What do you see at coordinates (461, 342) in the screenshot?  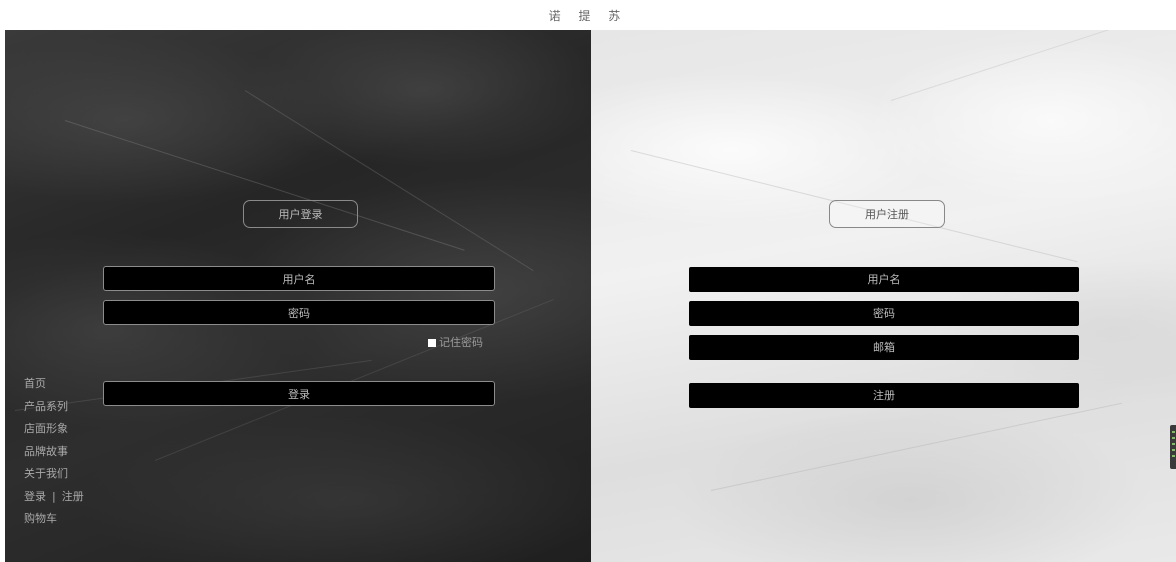 I see `remember-label: 记住密码` at bounding box center [461, 342].